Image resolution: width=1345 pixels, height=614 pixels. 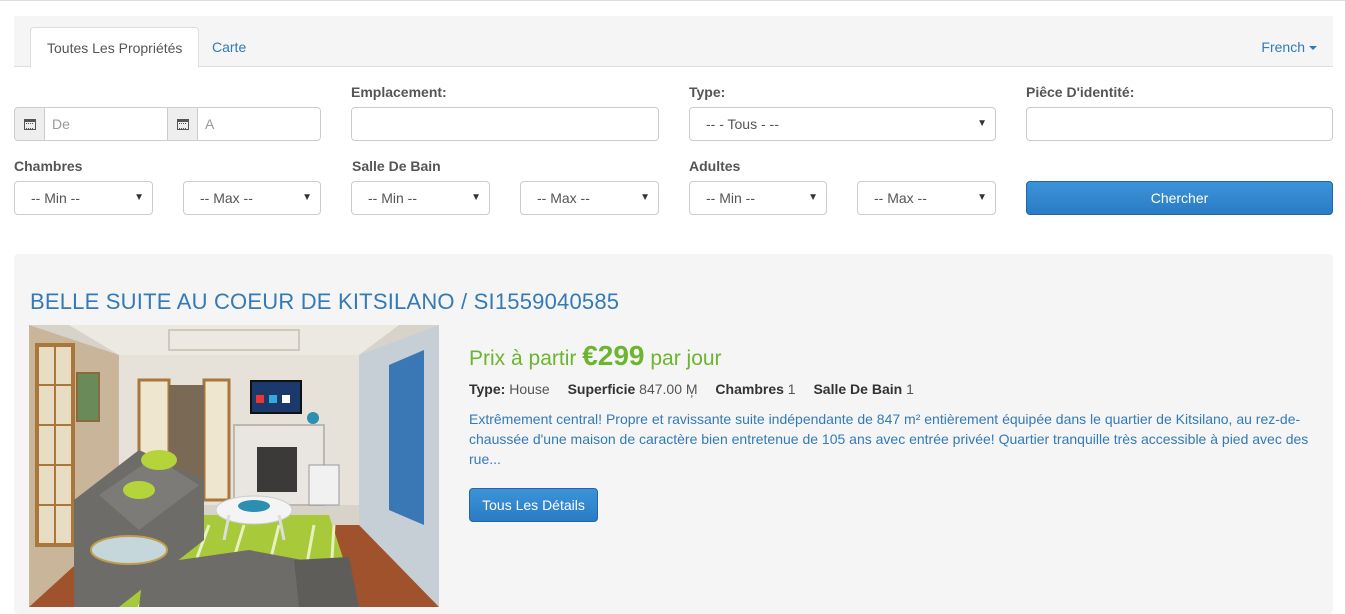 I want to click on search-button: Chercher, so click(x=1179, y=198).